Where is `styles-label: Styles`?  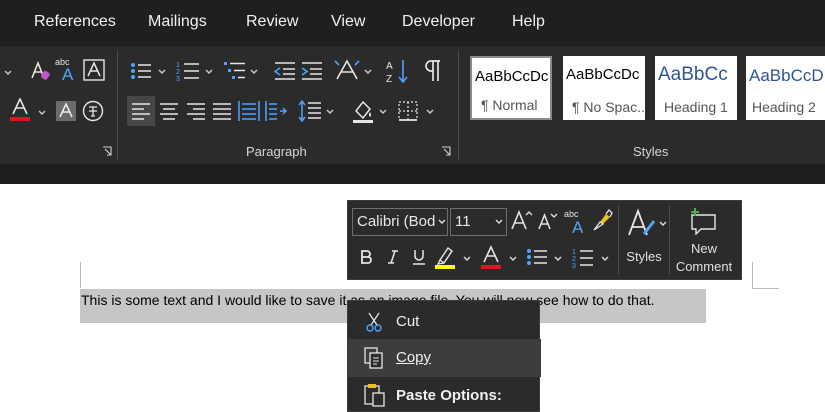 styles-label: Styles is located at coordinates (644, 256).